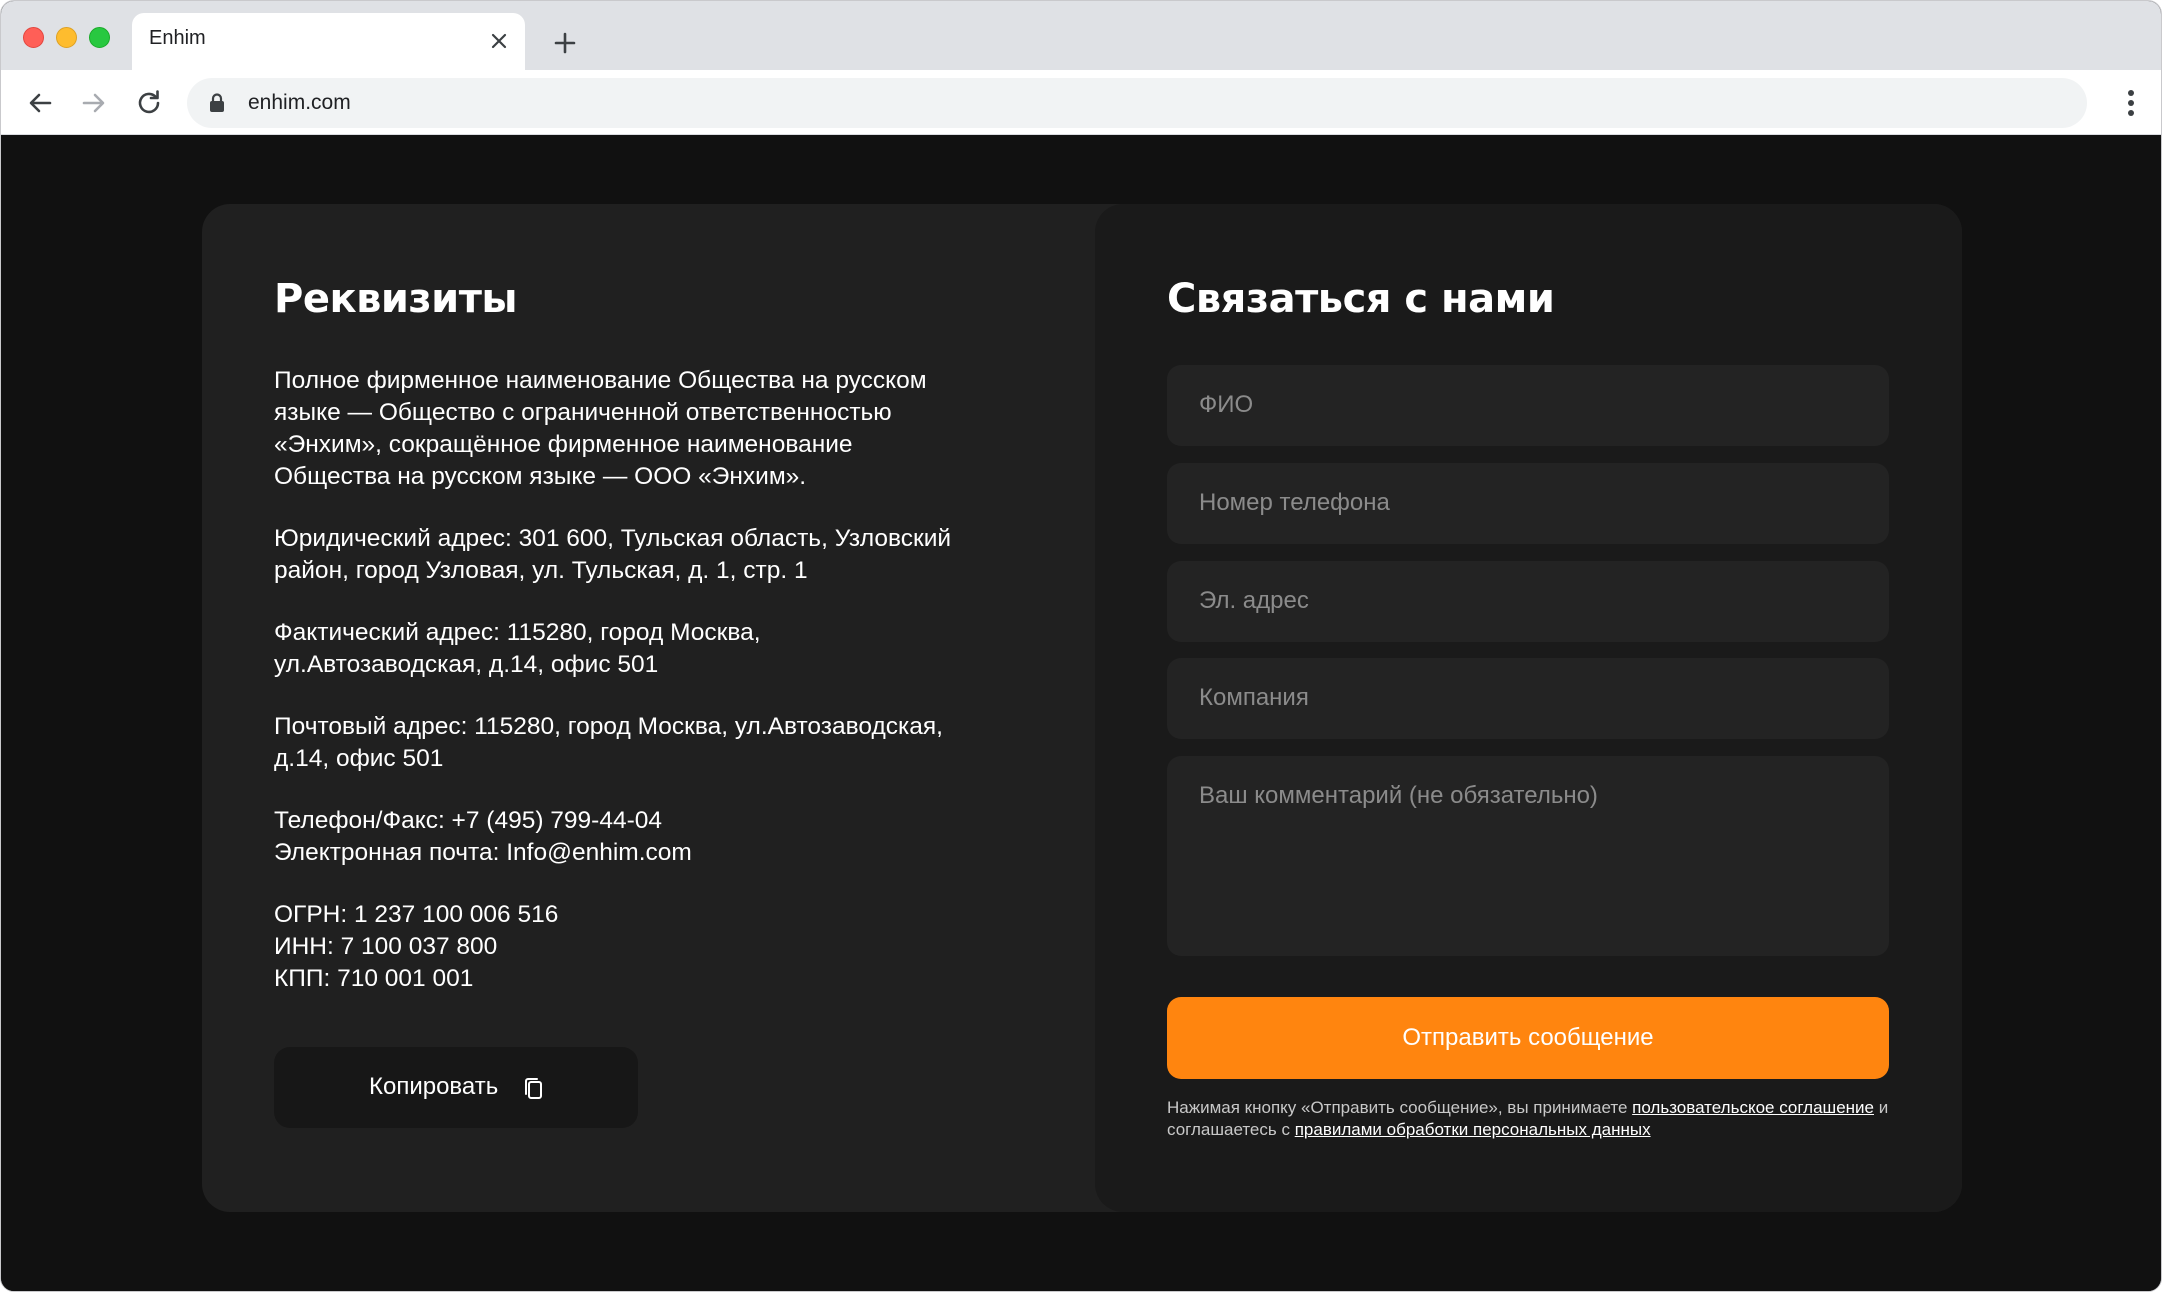 The image size is (2162, 1292). I want to click on text-line: Фактический адрес: 115280, город Москва,, so click(517, 632).